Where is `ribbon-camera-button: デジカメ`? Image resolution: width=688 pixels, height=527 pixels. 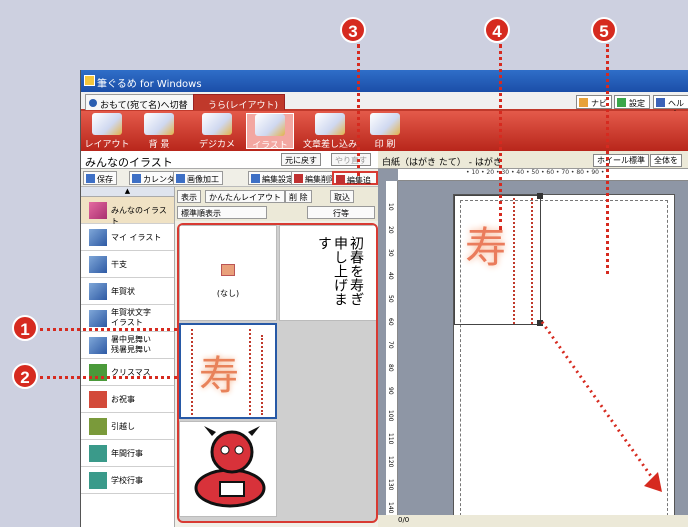
ribbon-camera-button: デジカメ is located at coordinates (217, 131).